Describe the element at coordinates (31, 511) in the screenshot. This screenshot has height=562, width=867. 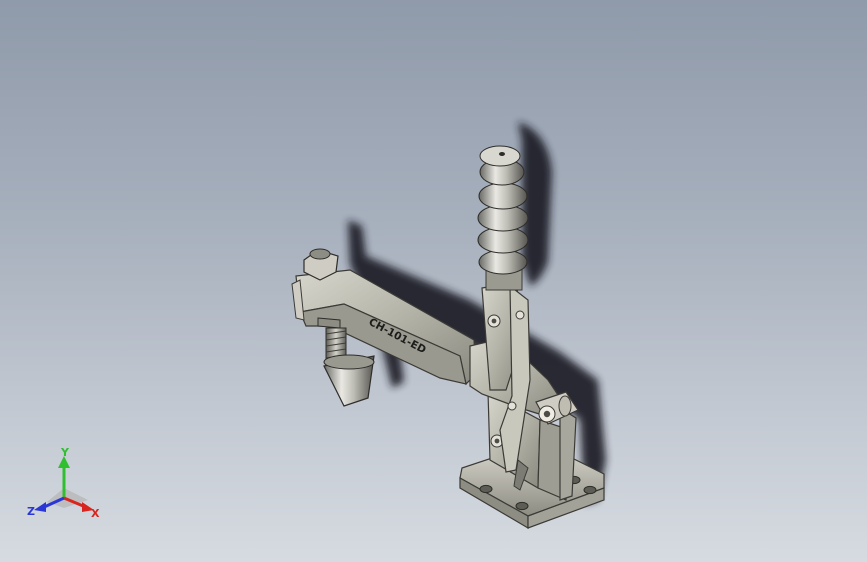
I see `z-axis-label: Z` at that location.